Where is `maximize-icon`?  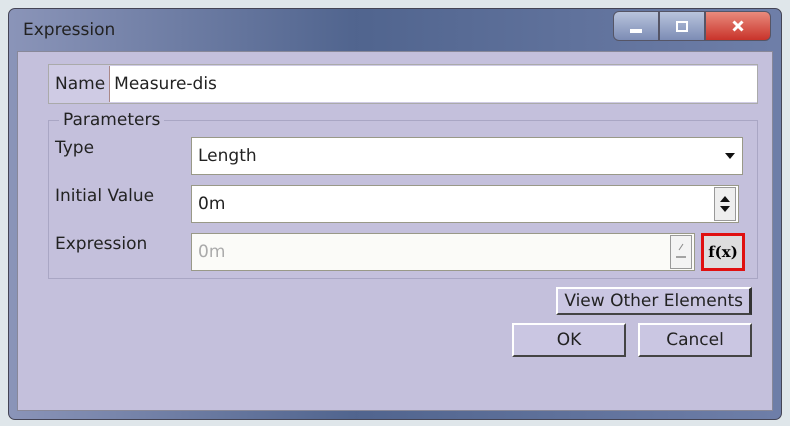
maximize-icon is located at coordinates (682, 26).